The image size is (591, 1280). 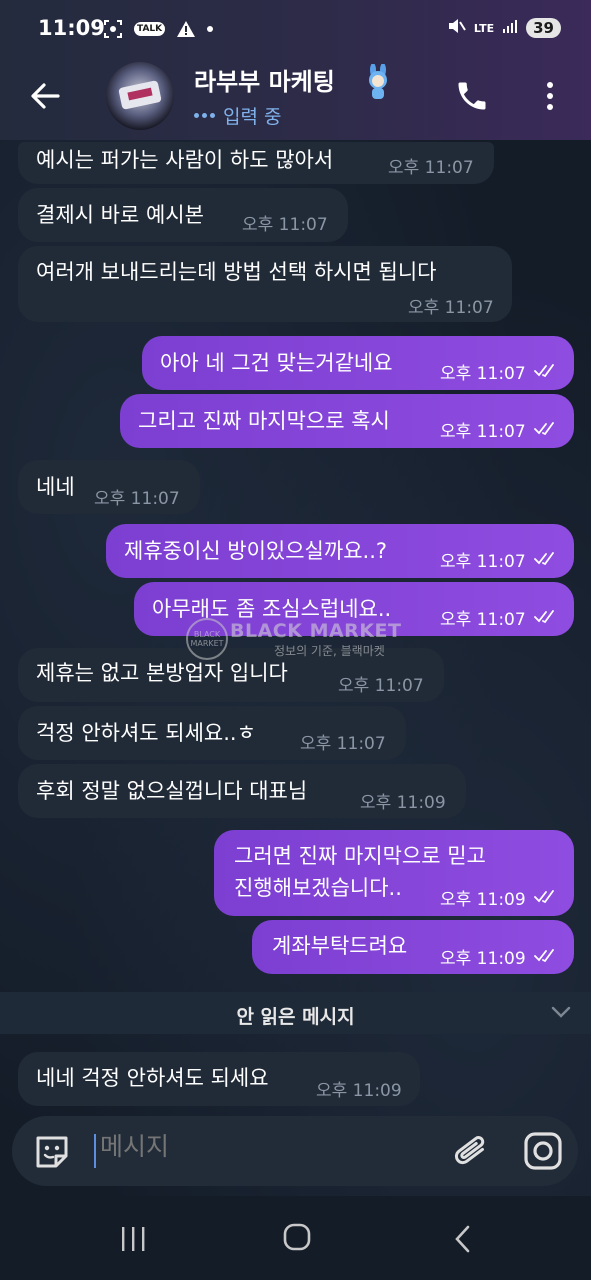 What do you see at coordinates (463, 1239) in the screenshot?
I see `nav-back-icon` at bounding box center [463, 1239].